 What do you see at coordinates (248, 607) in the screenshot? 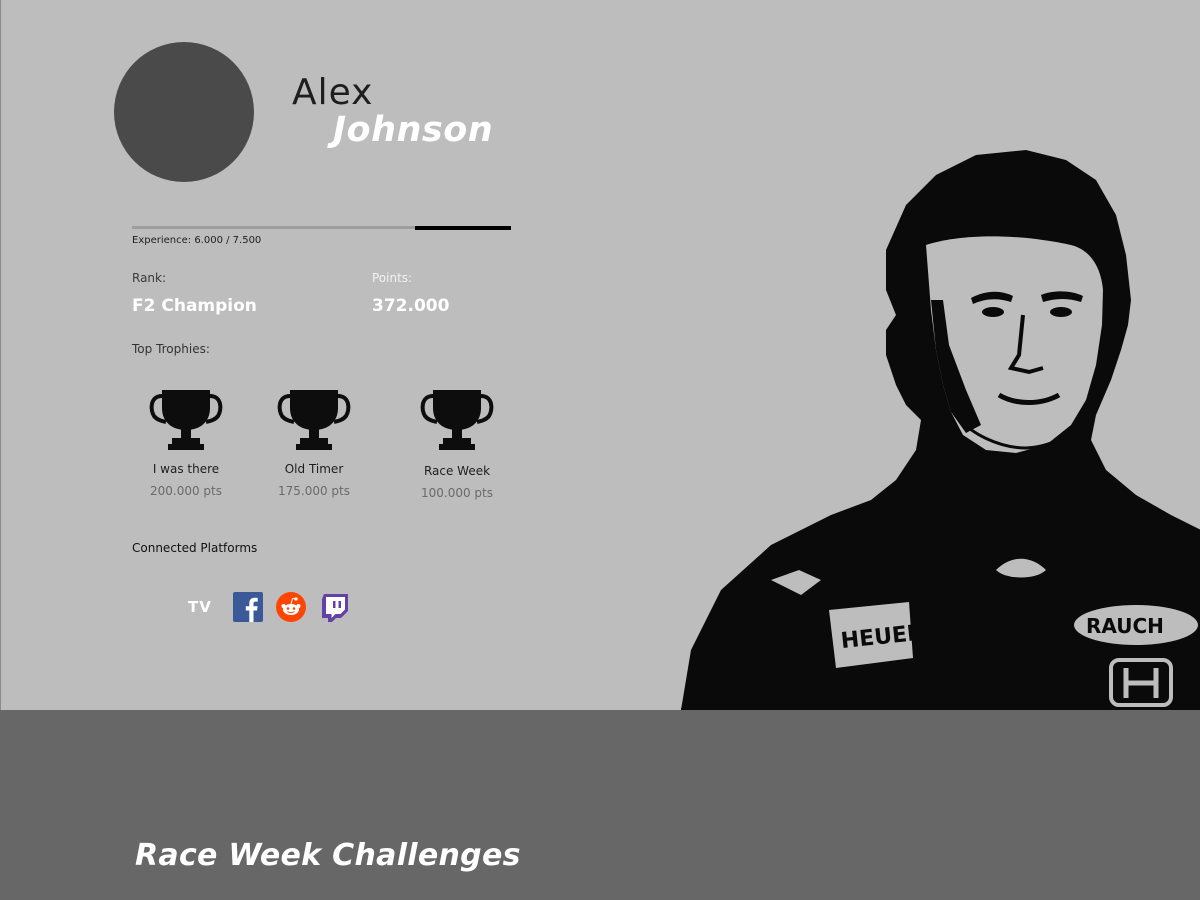
I see `facebook-icon` at bounding box center [248, 607].